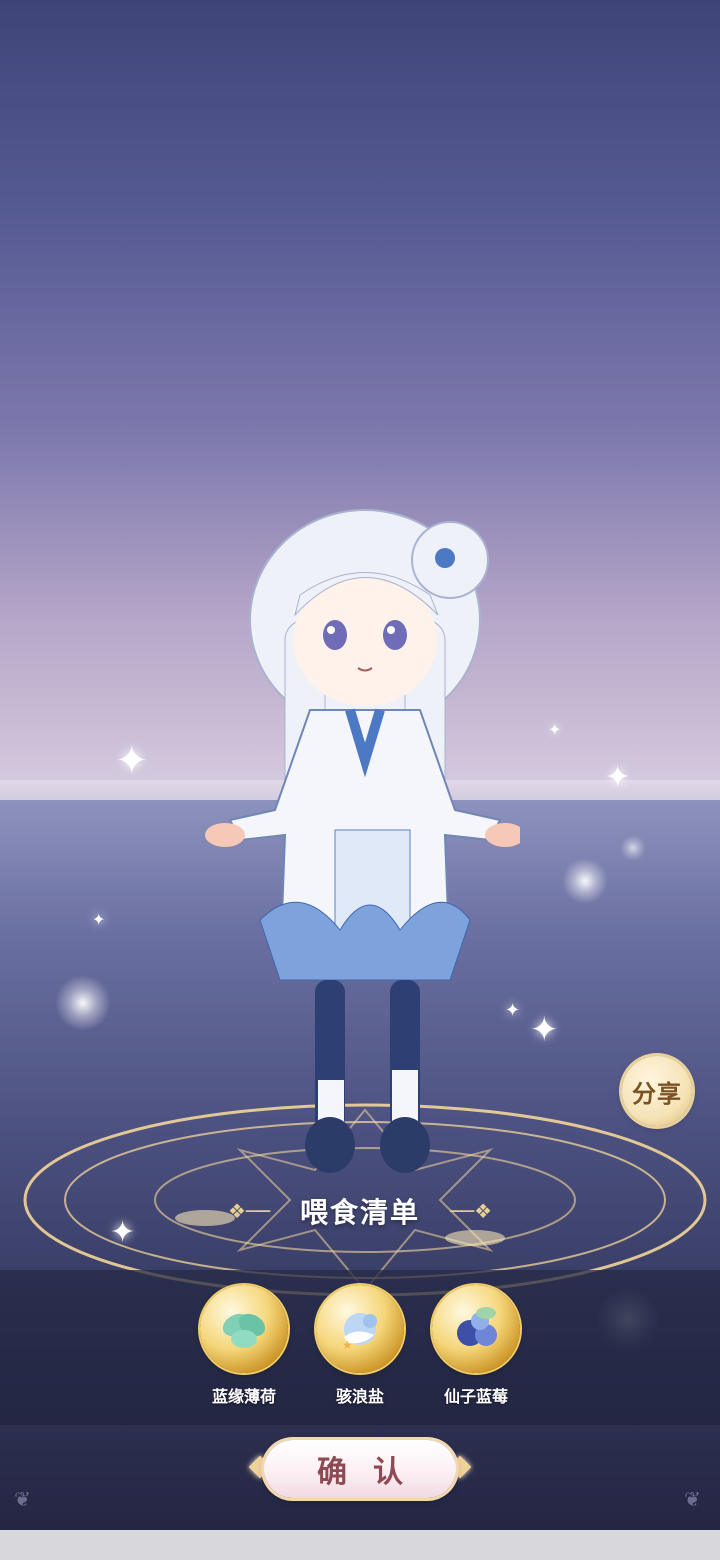 This screenshot has height=1560, width=720. I want to click on feed-items-list: 蓝缘薄荷 ★ 骇浪盐 仙子蓝莓, so click(360, 1350).